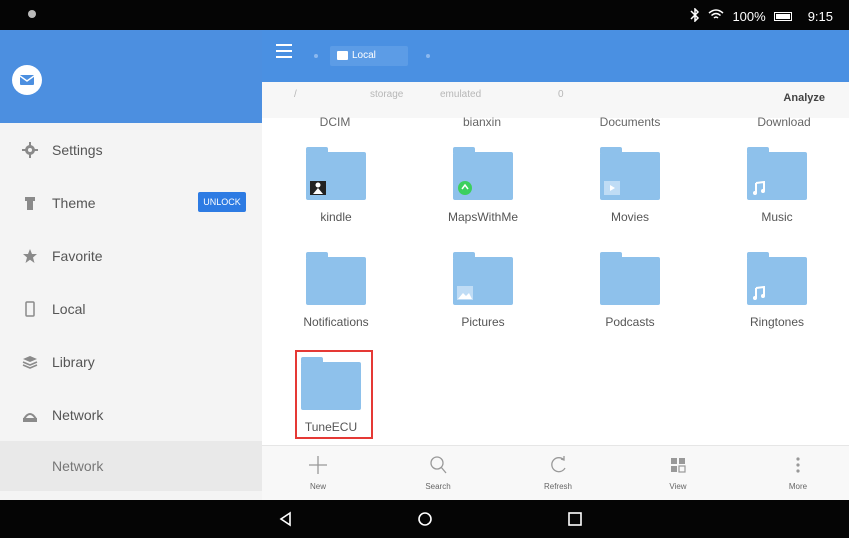 The width and height of the screenshot is (849, 538). Describe the element at coordinates (318, 467) in the screenshot. I see `plus-icon` at that location.